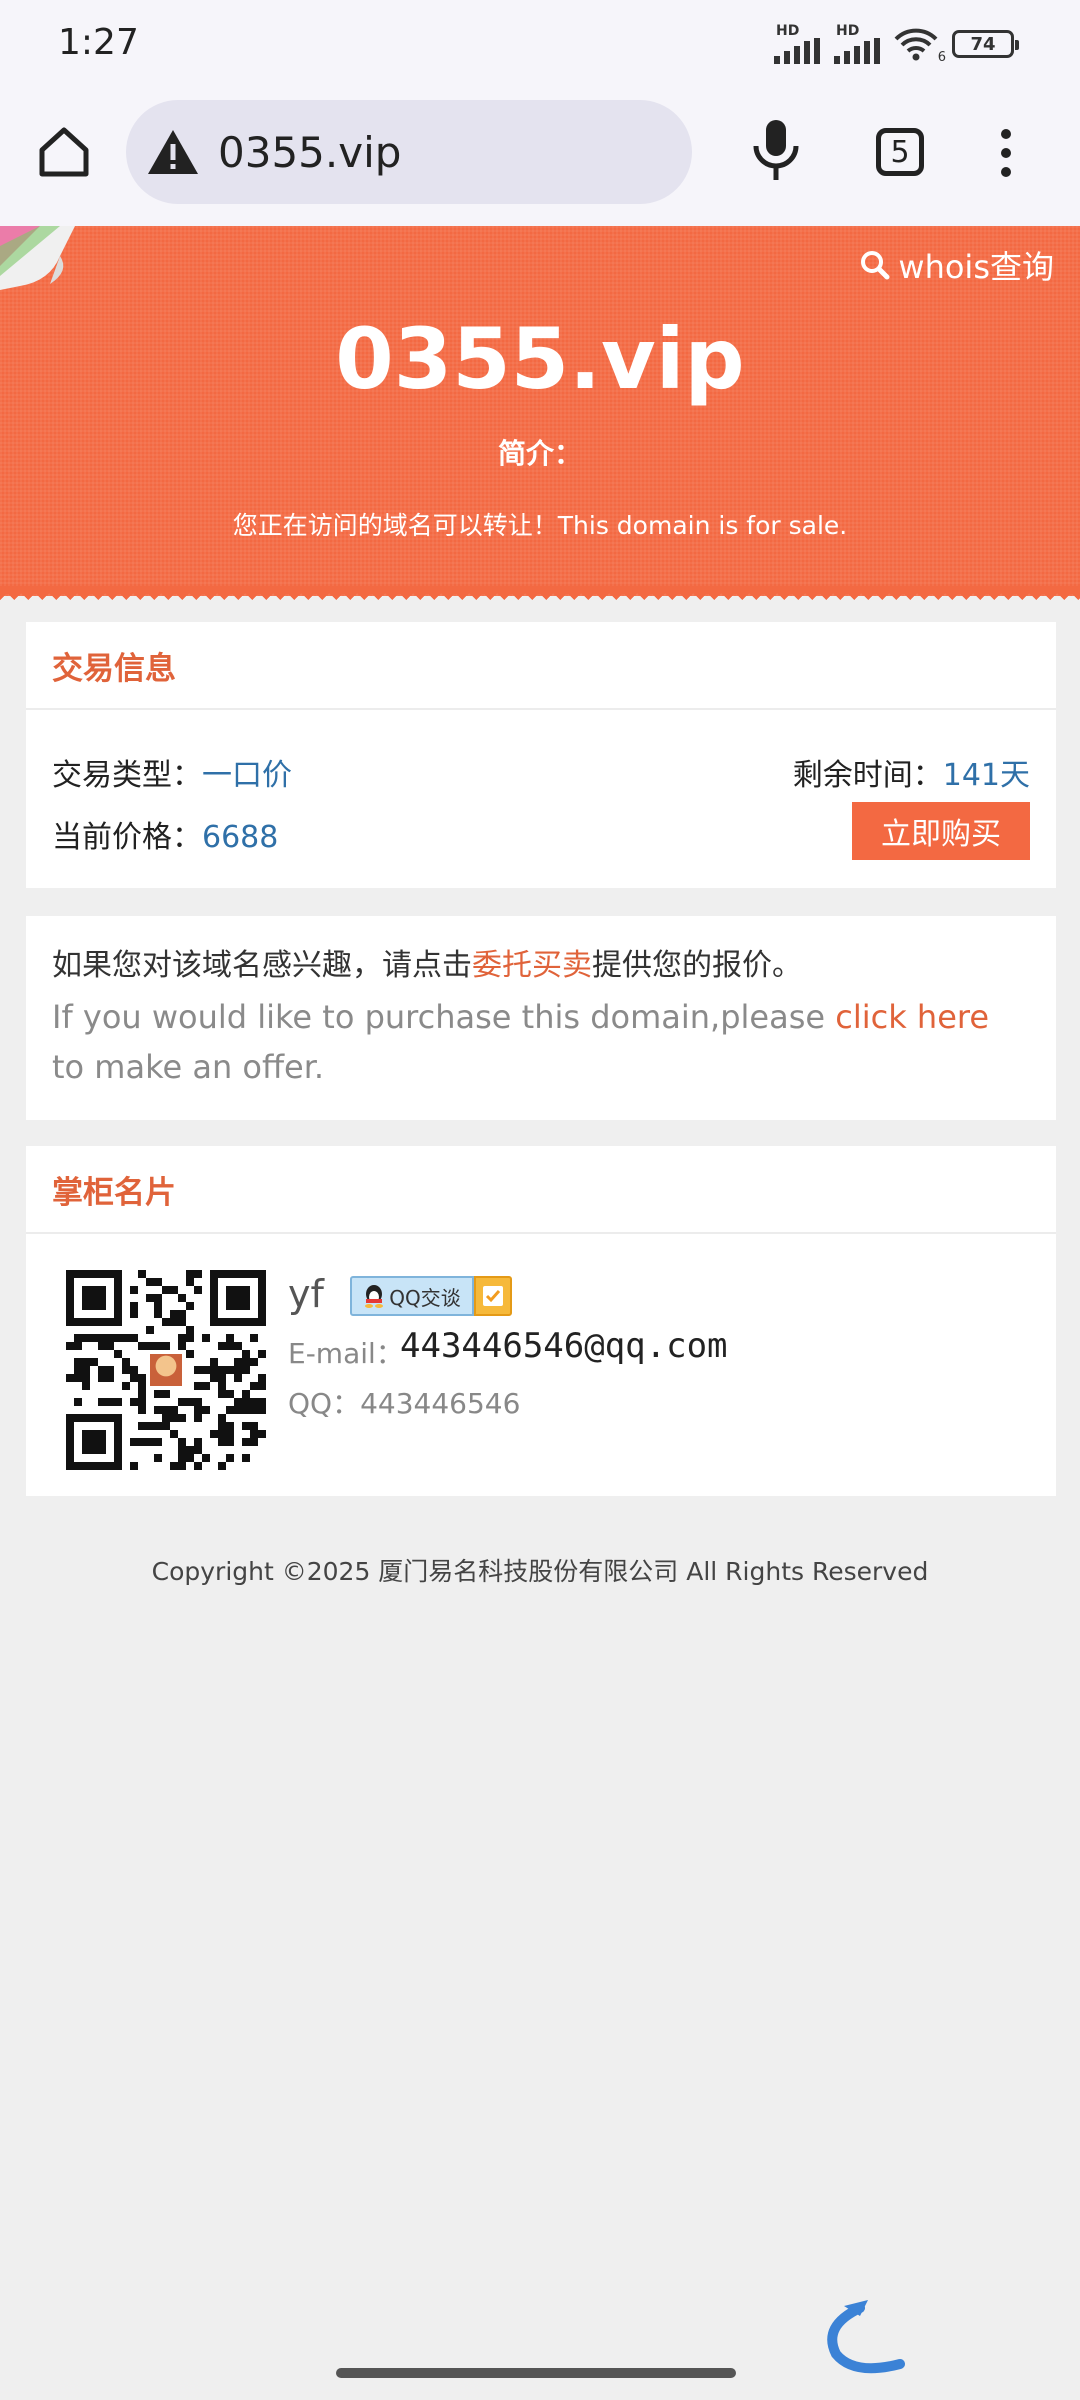 The width and height of the screenshot is (1080, 2400). What do you see at coordinates (166, 1370) in the screenshot?
I see `qr-code` at bounding box center [166, 1370].